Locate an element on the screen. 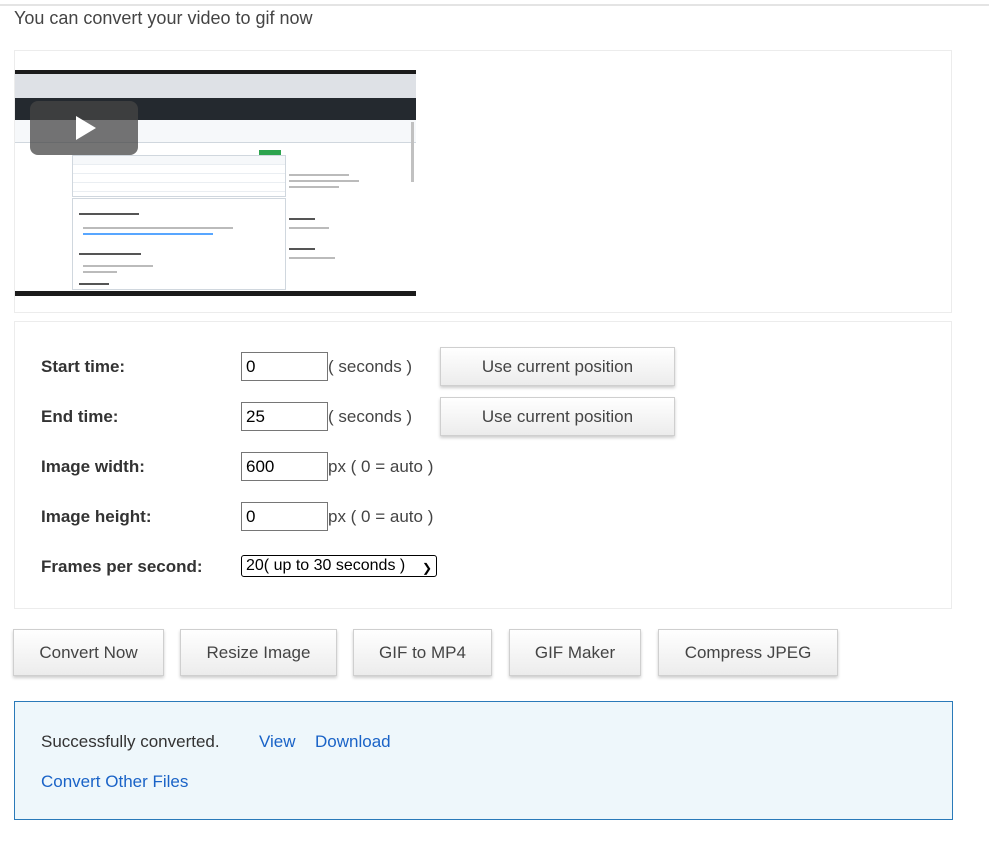 Image resolution: width=989 pixels, height=857 pixels. convert-other-files-link: Convert Other Files is located at coordinates (114, 782).